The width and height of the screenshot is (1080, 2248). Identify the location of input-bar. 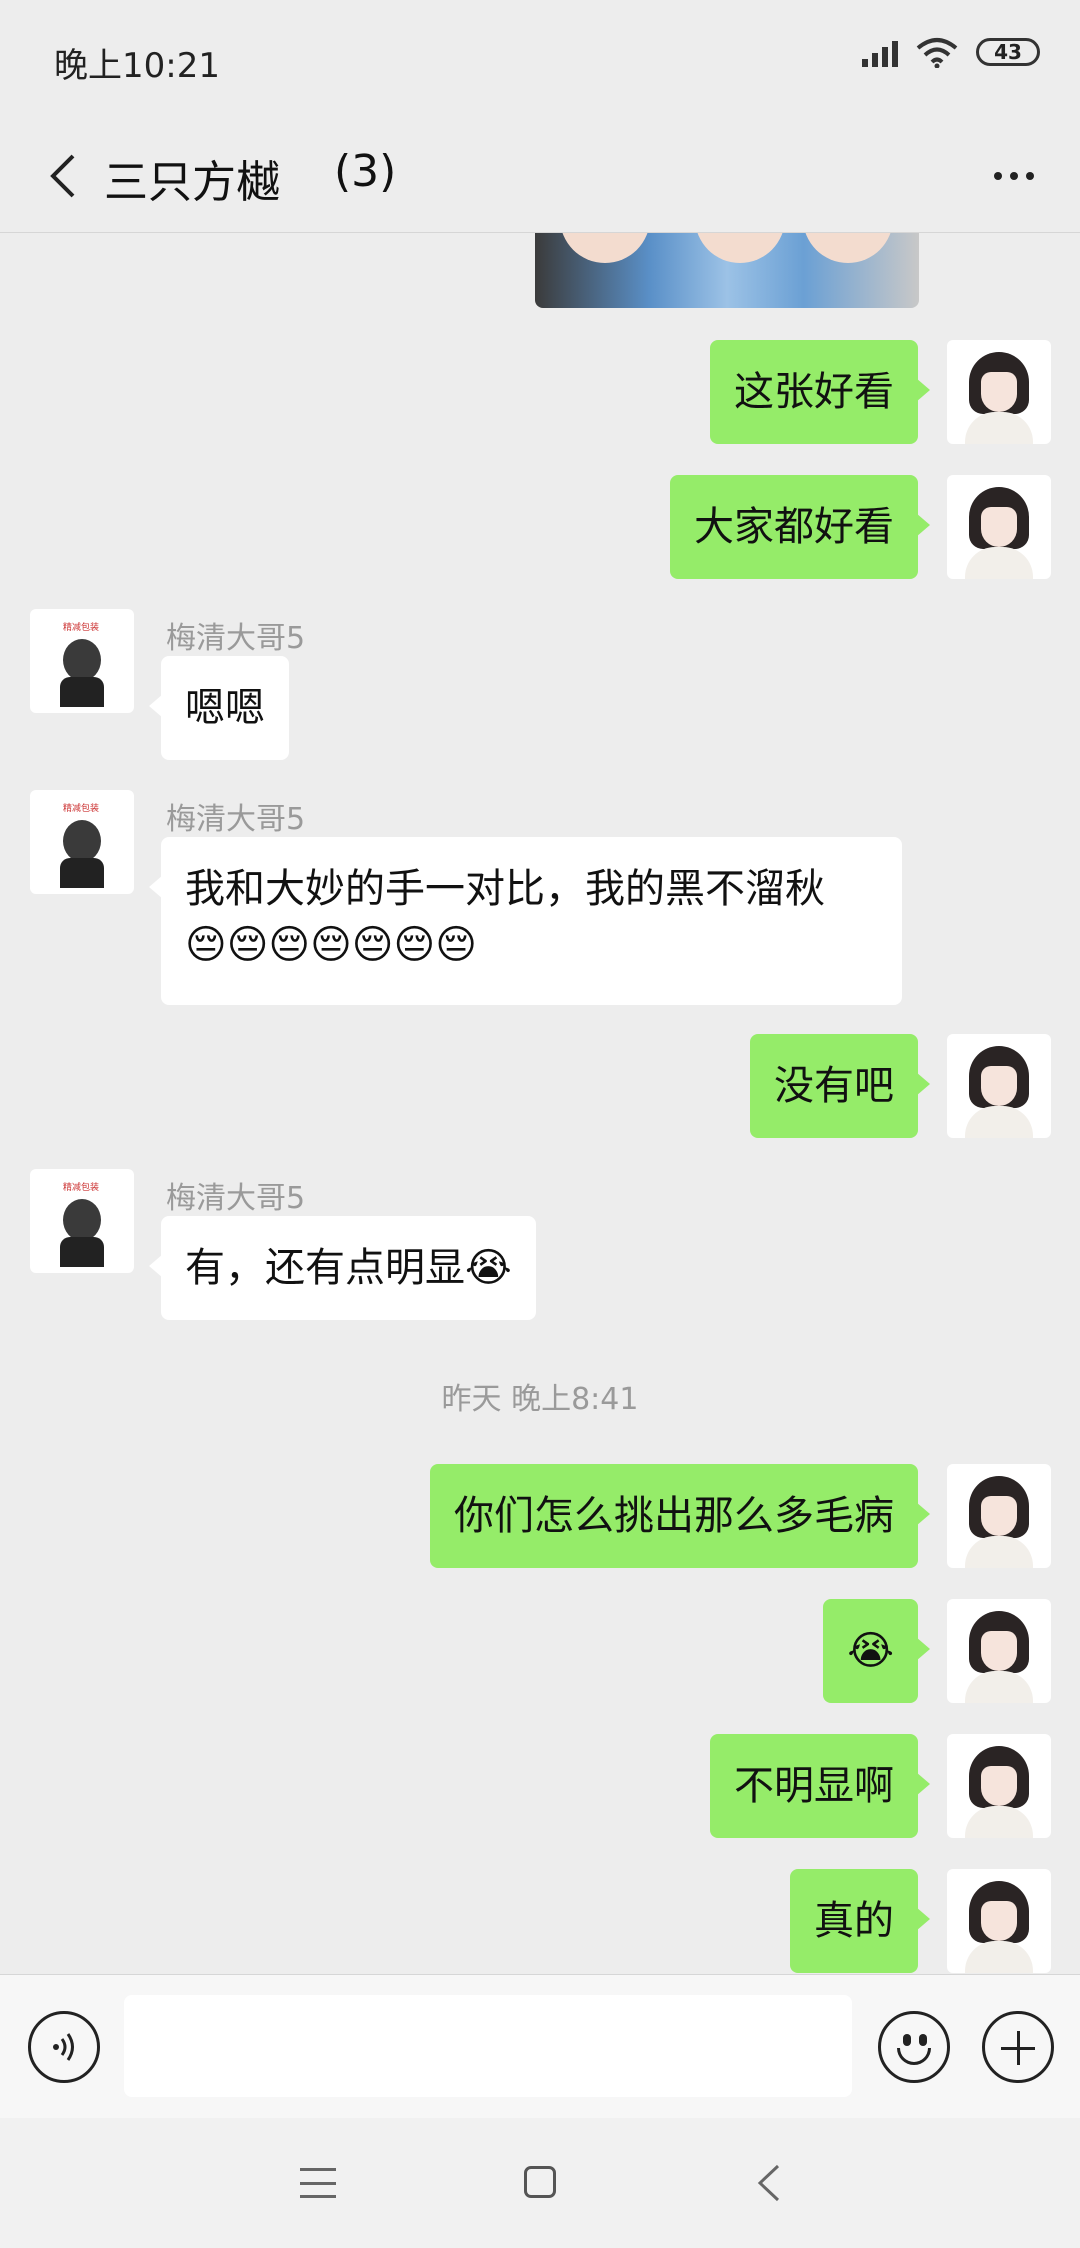
(540, 2046).